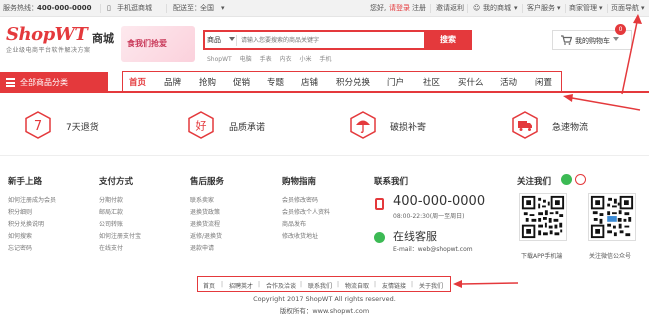 The height and width of the screenshot is (316, 649). Describe the element at coordinates (612, 217) in the screenshot. I see `wechat-qr-code` at that location.